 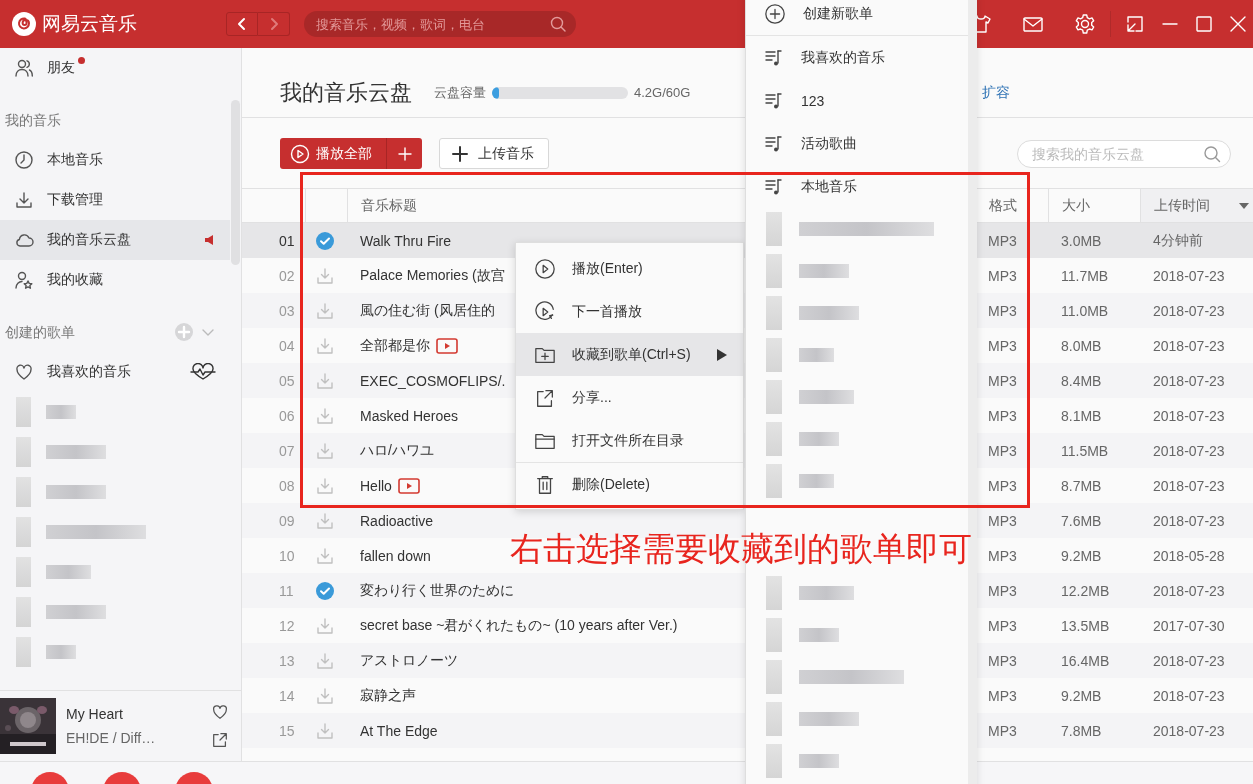 What do you see at coordinates (1081, 241) in the screenshot?
I see `table-cell-text: 3.0MB` at bounding box center [1081, 241].